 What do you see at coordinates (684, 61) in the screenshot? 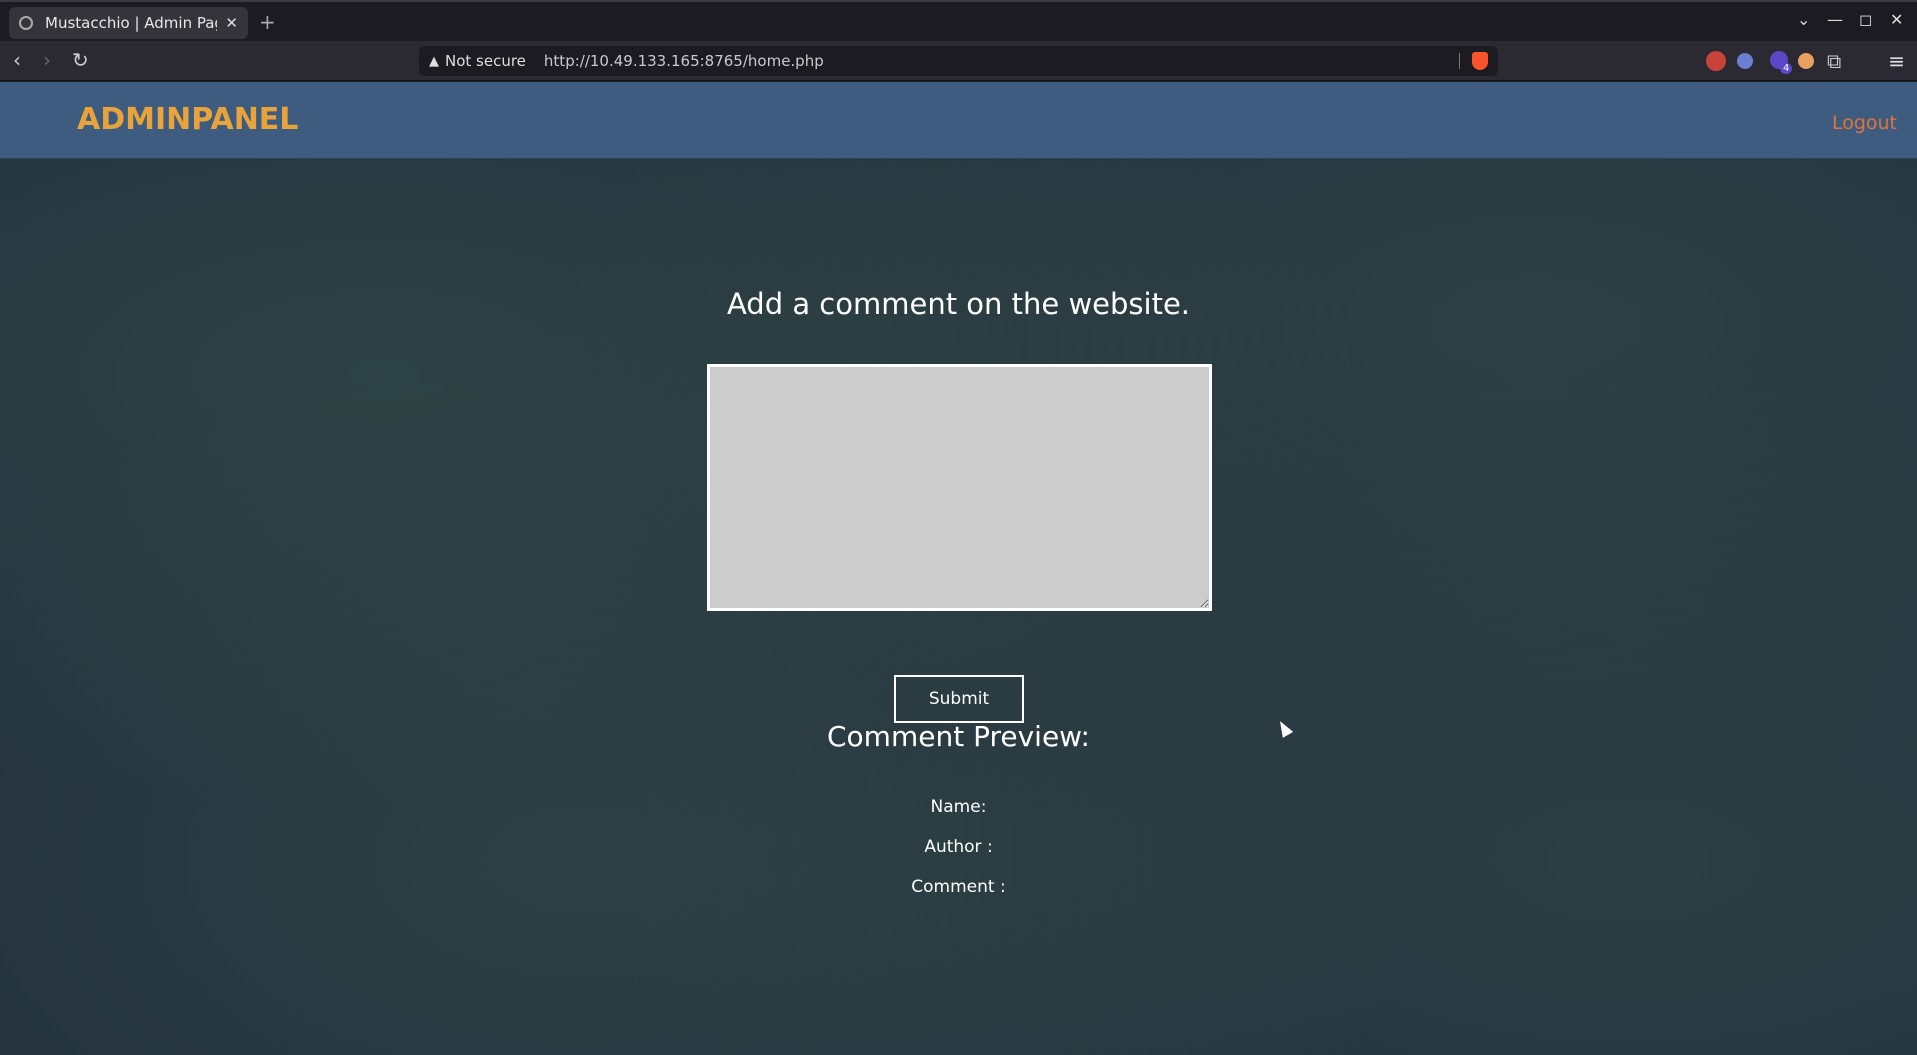
I see `url-text: http://10.49.133.165:8765/home.php` at bounding box center [684, 61].